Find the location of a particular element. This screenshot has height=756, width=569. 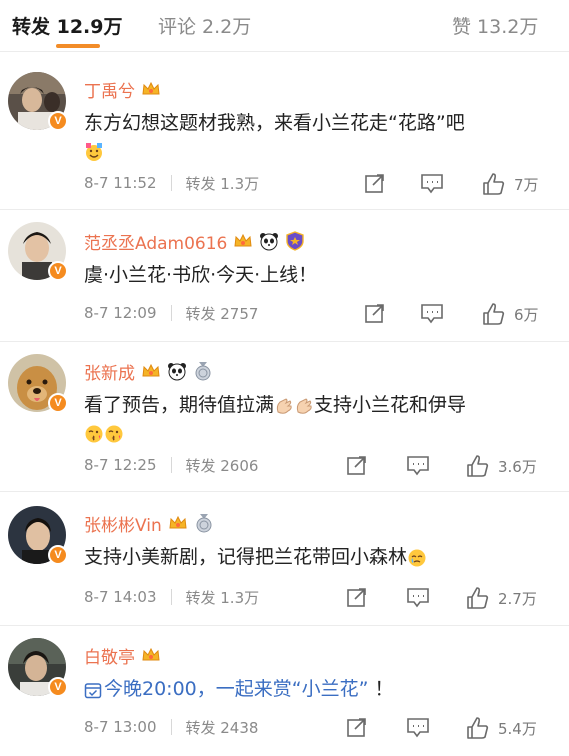

comment-text-part: 支持小兰花和伊导 is located at coordinates (390, 405).